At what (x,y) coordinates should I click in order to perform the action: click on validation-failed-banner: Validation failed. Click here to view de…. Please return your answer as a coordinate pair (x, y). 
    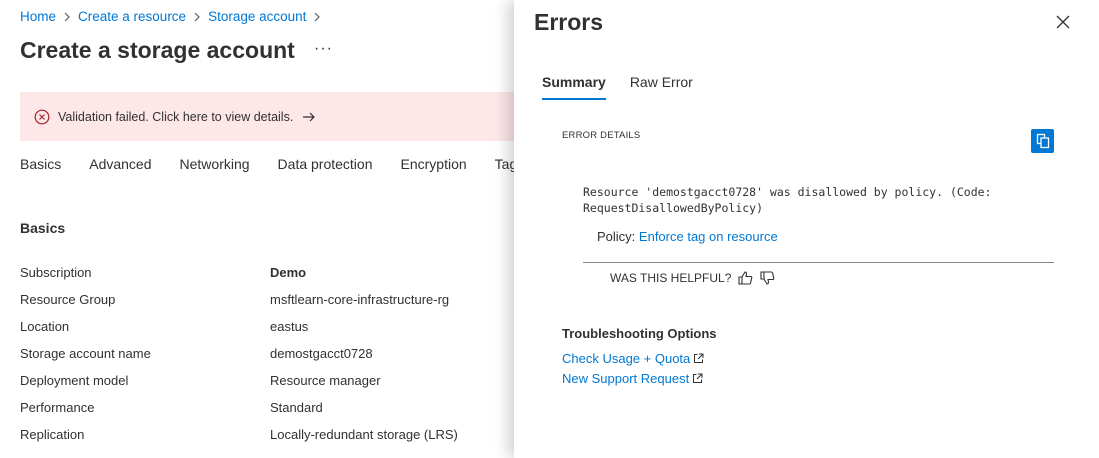
    Looking at the image, I should click on (267, 116).